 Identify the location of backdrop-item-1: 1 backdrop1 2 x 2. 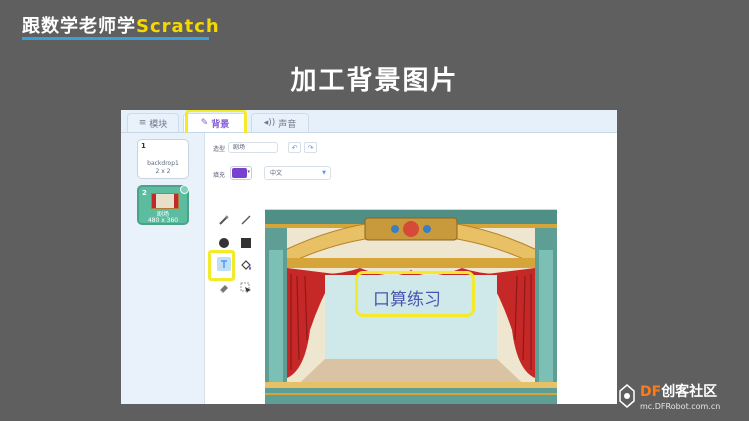
(163, 159).